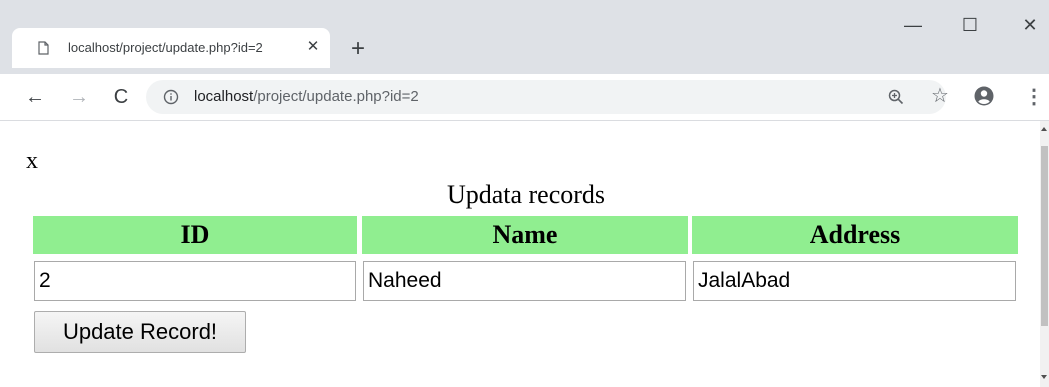 The image size is (1049, 387). Describe the element at coordinates (854, 281) in the screenshot. I see `address-field` at that location.